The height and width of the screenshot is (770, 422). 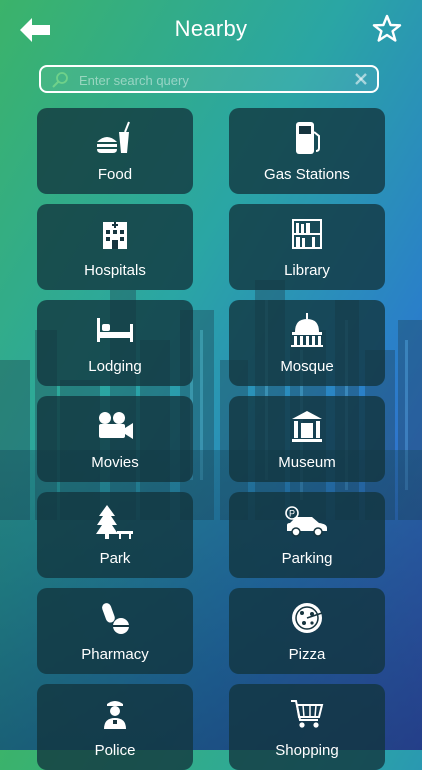 I want to click on pizza-icon, so click(x=307, y=618).